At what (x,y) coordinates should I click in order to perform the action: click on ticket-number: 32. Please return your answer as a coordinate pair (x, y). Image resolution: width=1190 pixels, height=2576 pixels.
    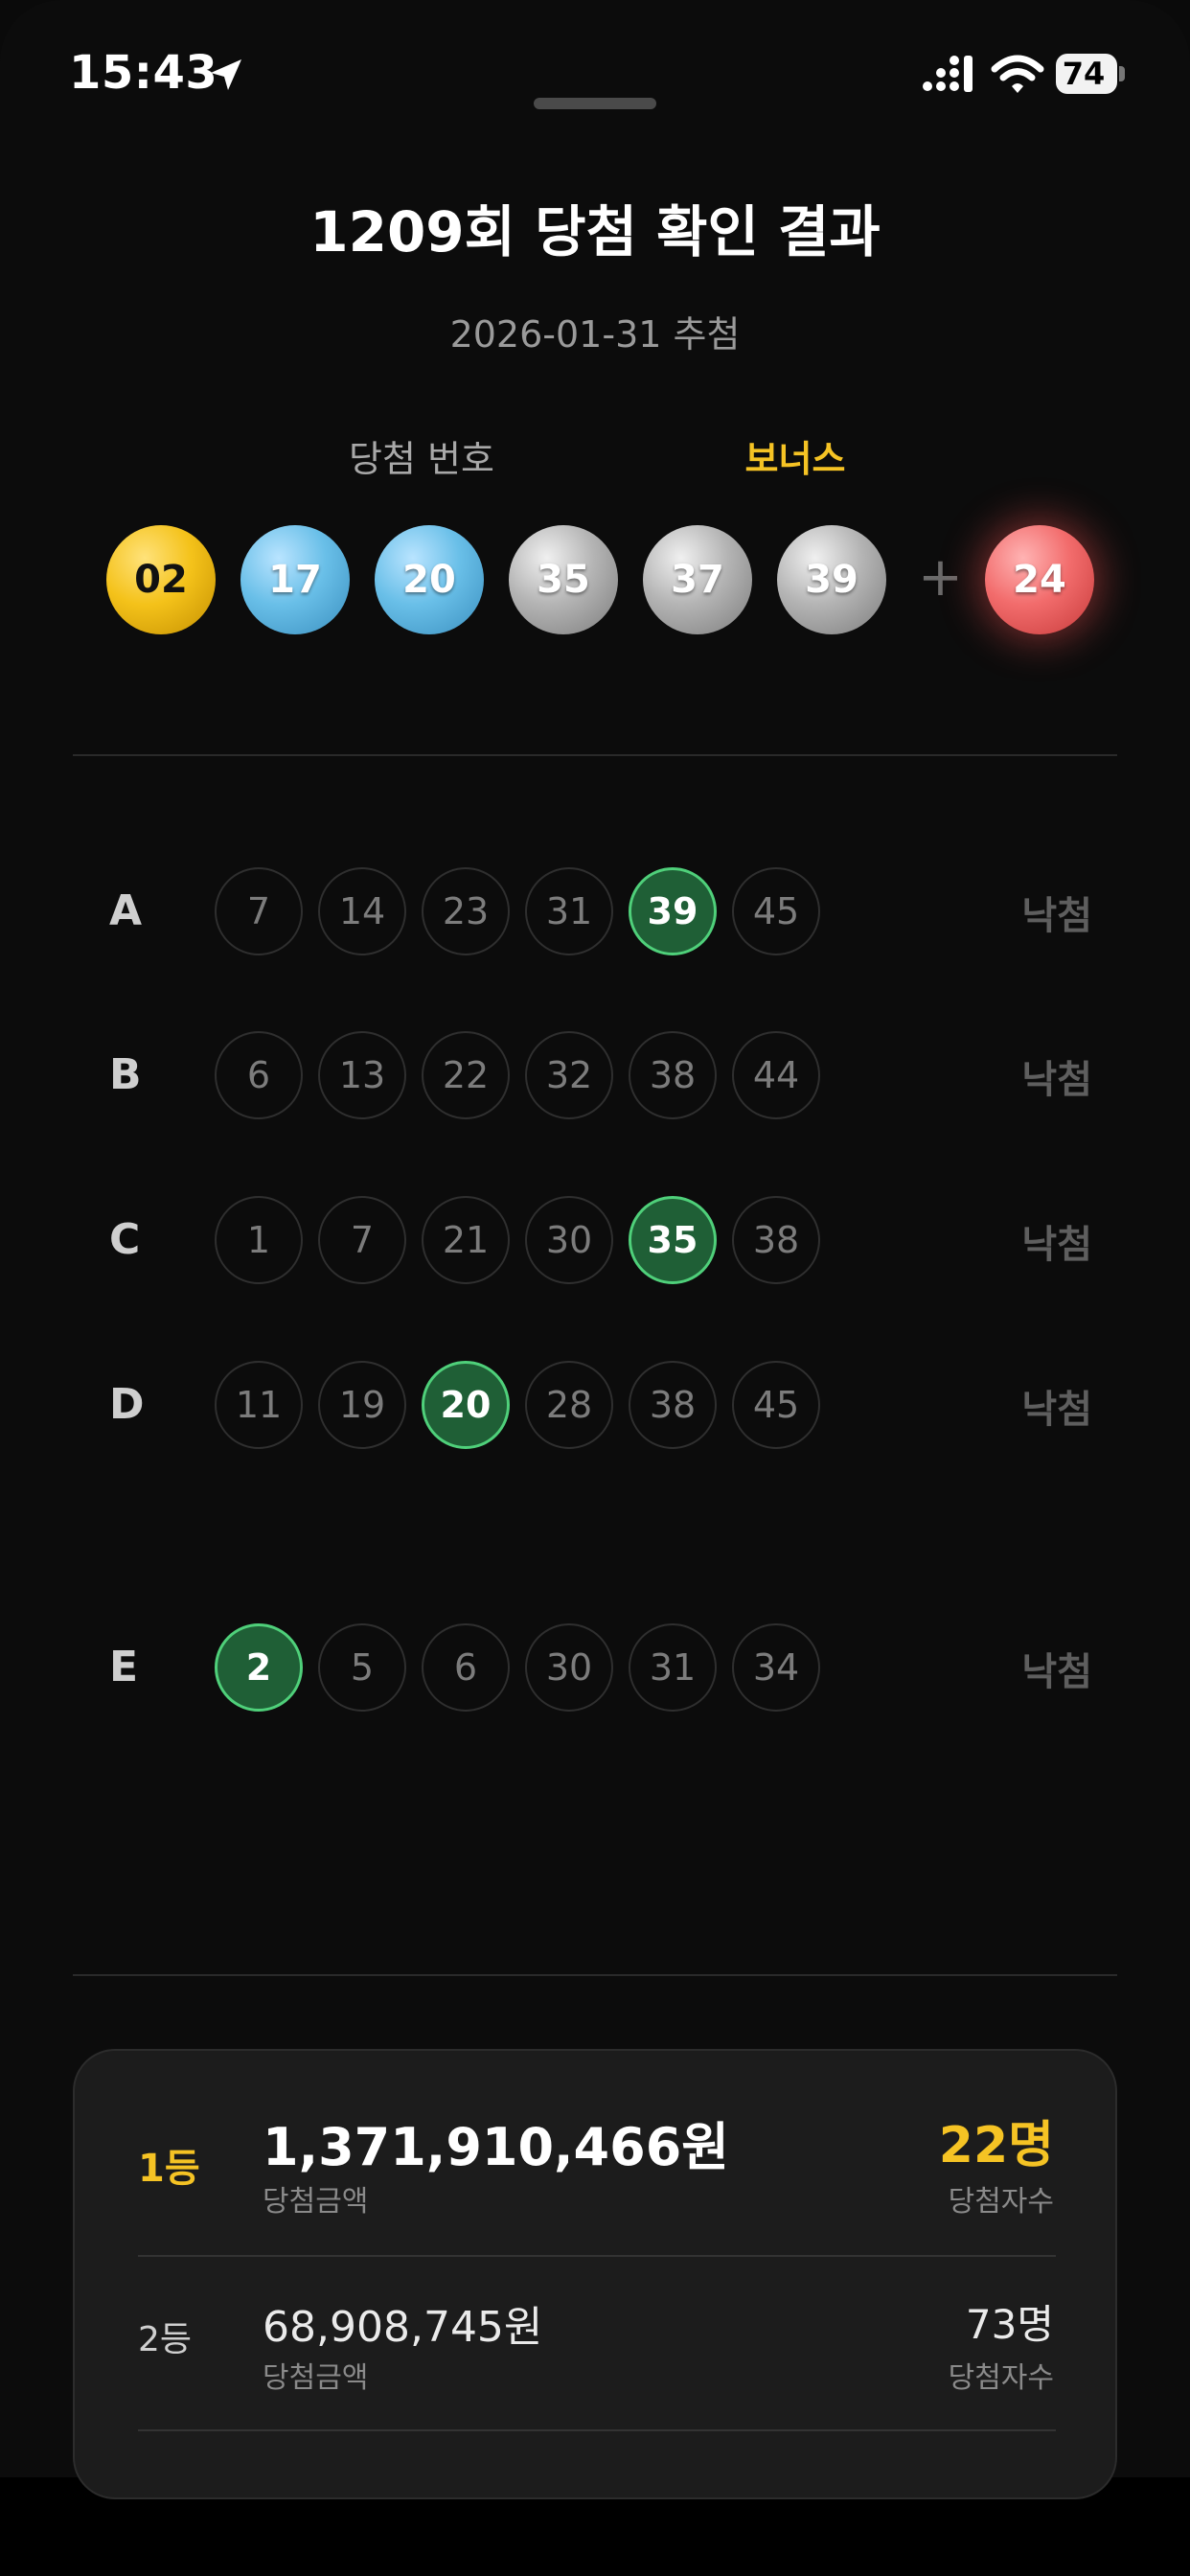
    Looking at the image, I should click on (569, 1075).